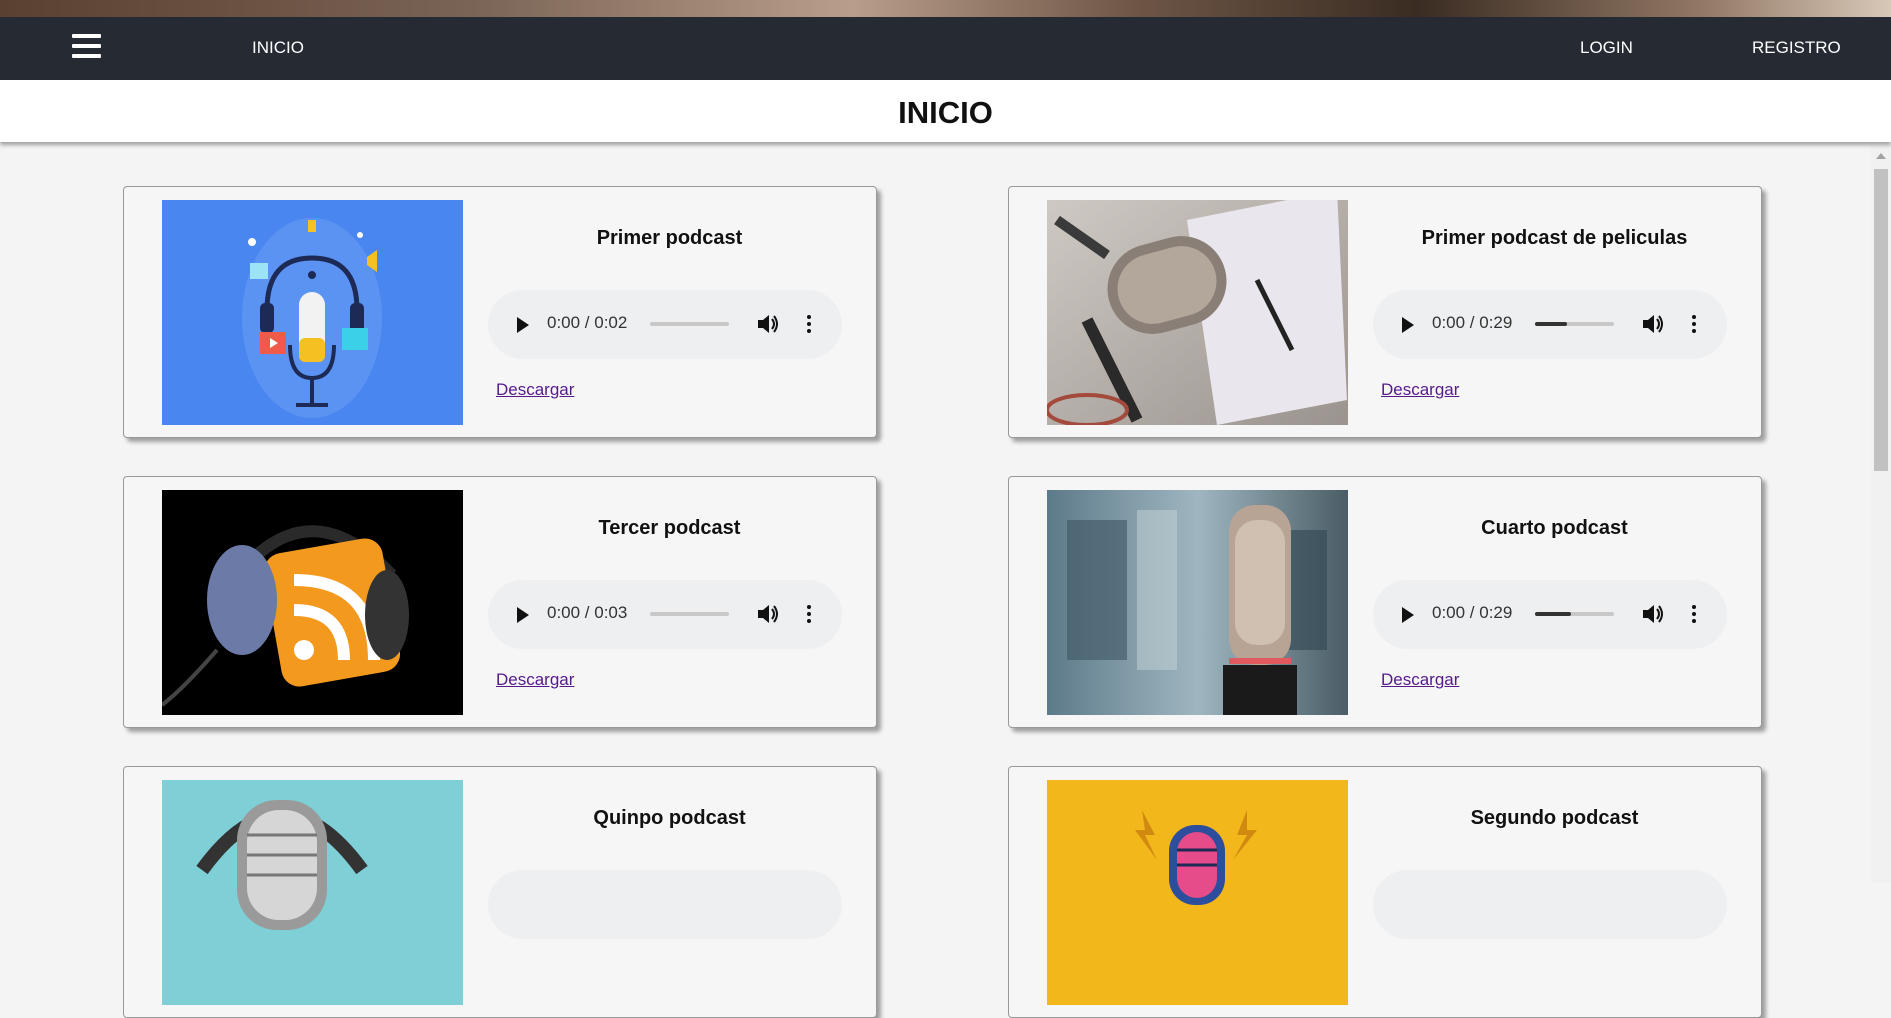 The width and height of the screenshot is (1891, 1018). What do you see at coordinates (669, 528) in the screenshot?
I see `podcast-title: Tercer podcast` at bounding box center [669, 528].